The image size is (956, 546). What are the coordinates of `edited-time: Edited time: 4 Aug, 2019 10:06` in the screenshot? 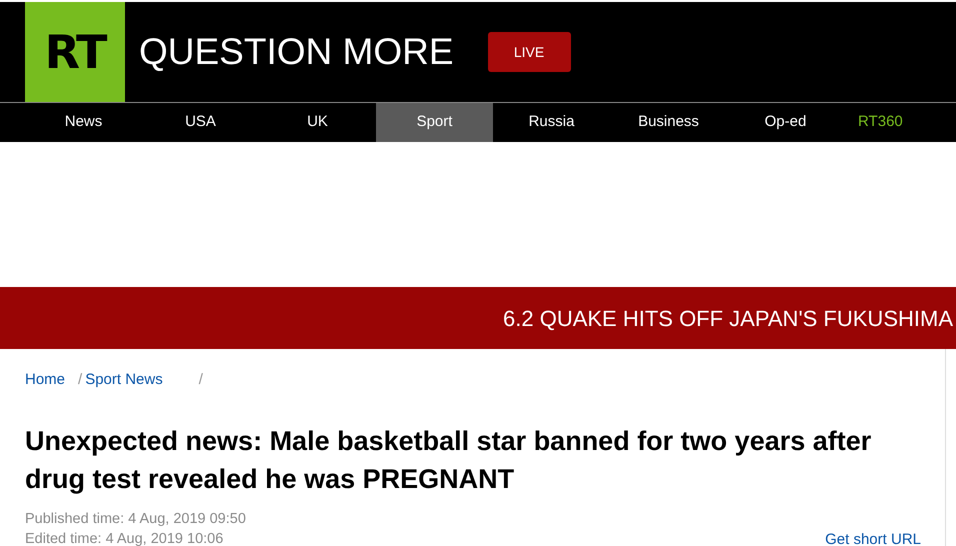 It's located at (124, 538).